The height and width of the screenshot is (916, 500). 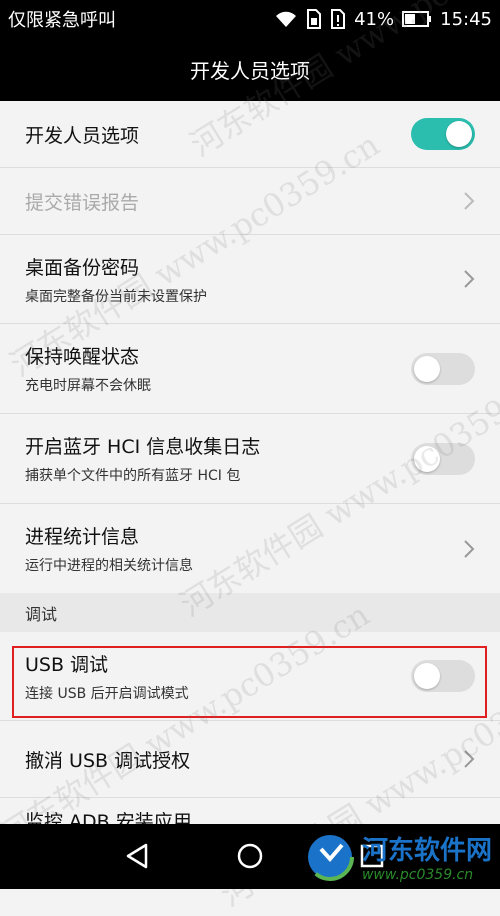 What do you see at coordinates (314, 19) in the screenshot?
I see `sim-card-icon` at bounding box center [314, 19].